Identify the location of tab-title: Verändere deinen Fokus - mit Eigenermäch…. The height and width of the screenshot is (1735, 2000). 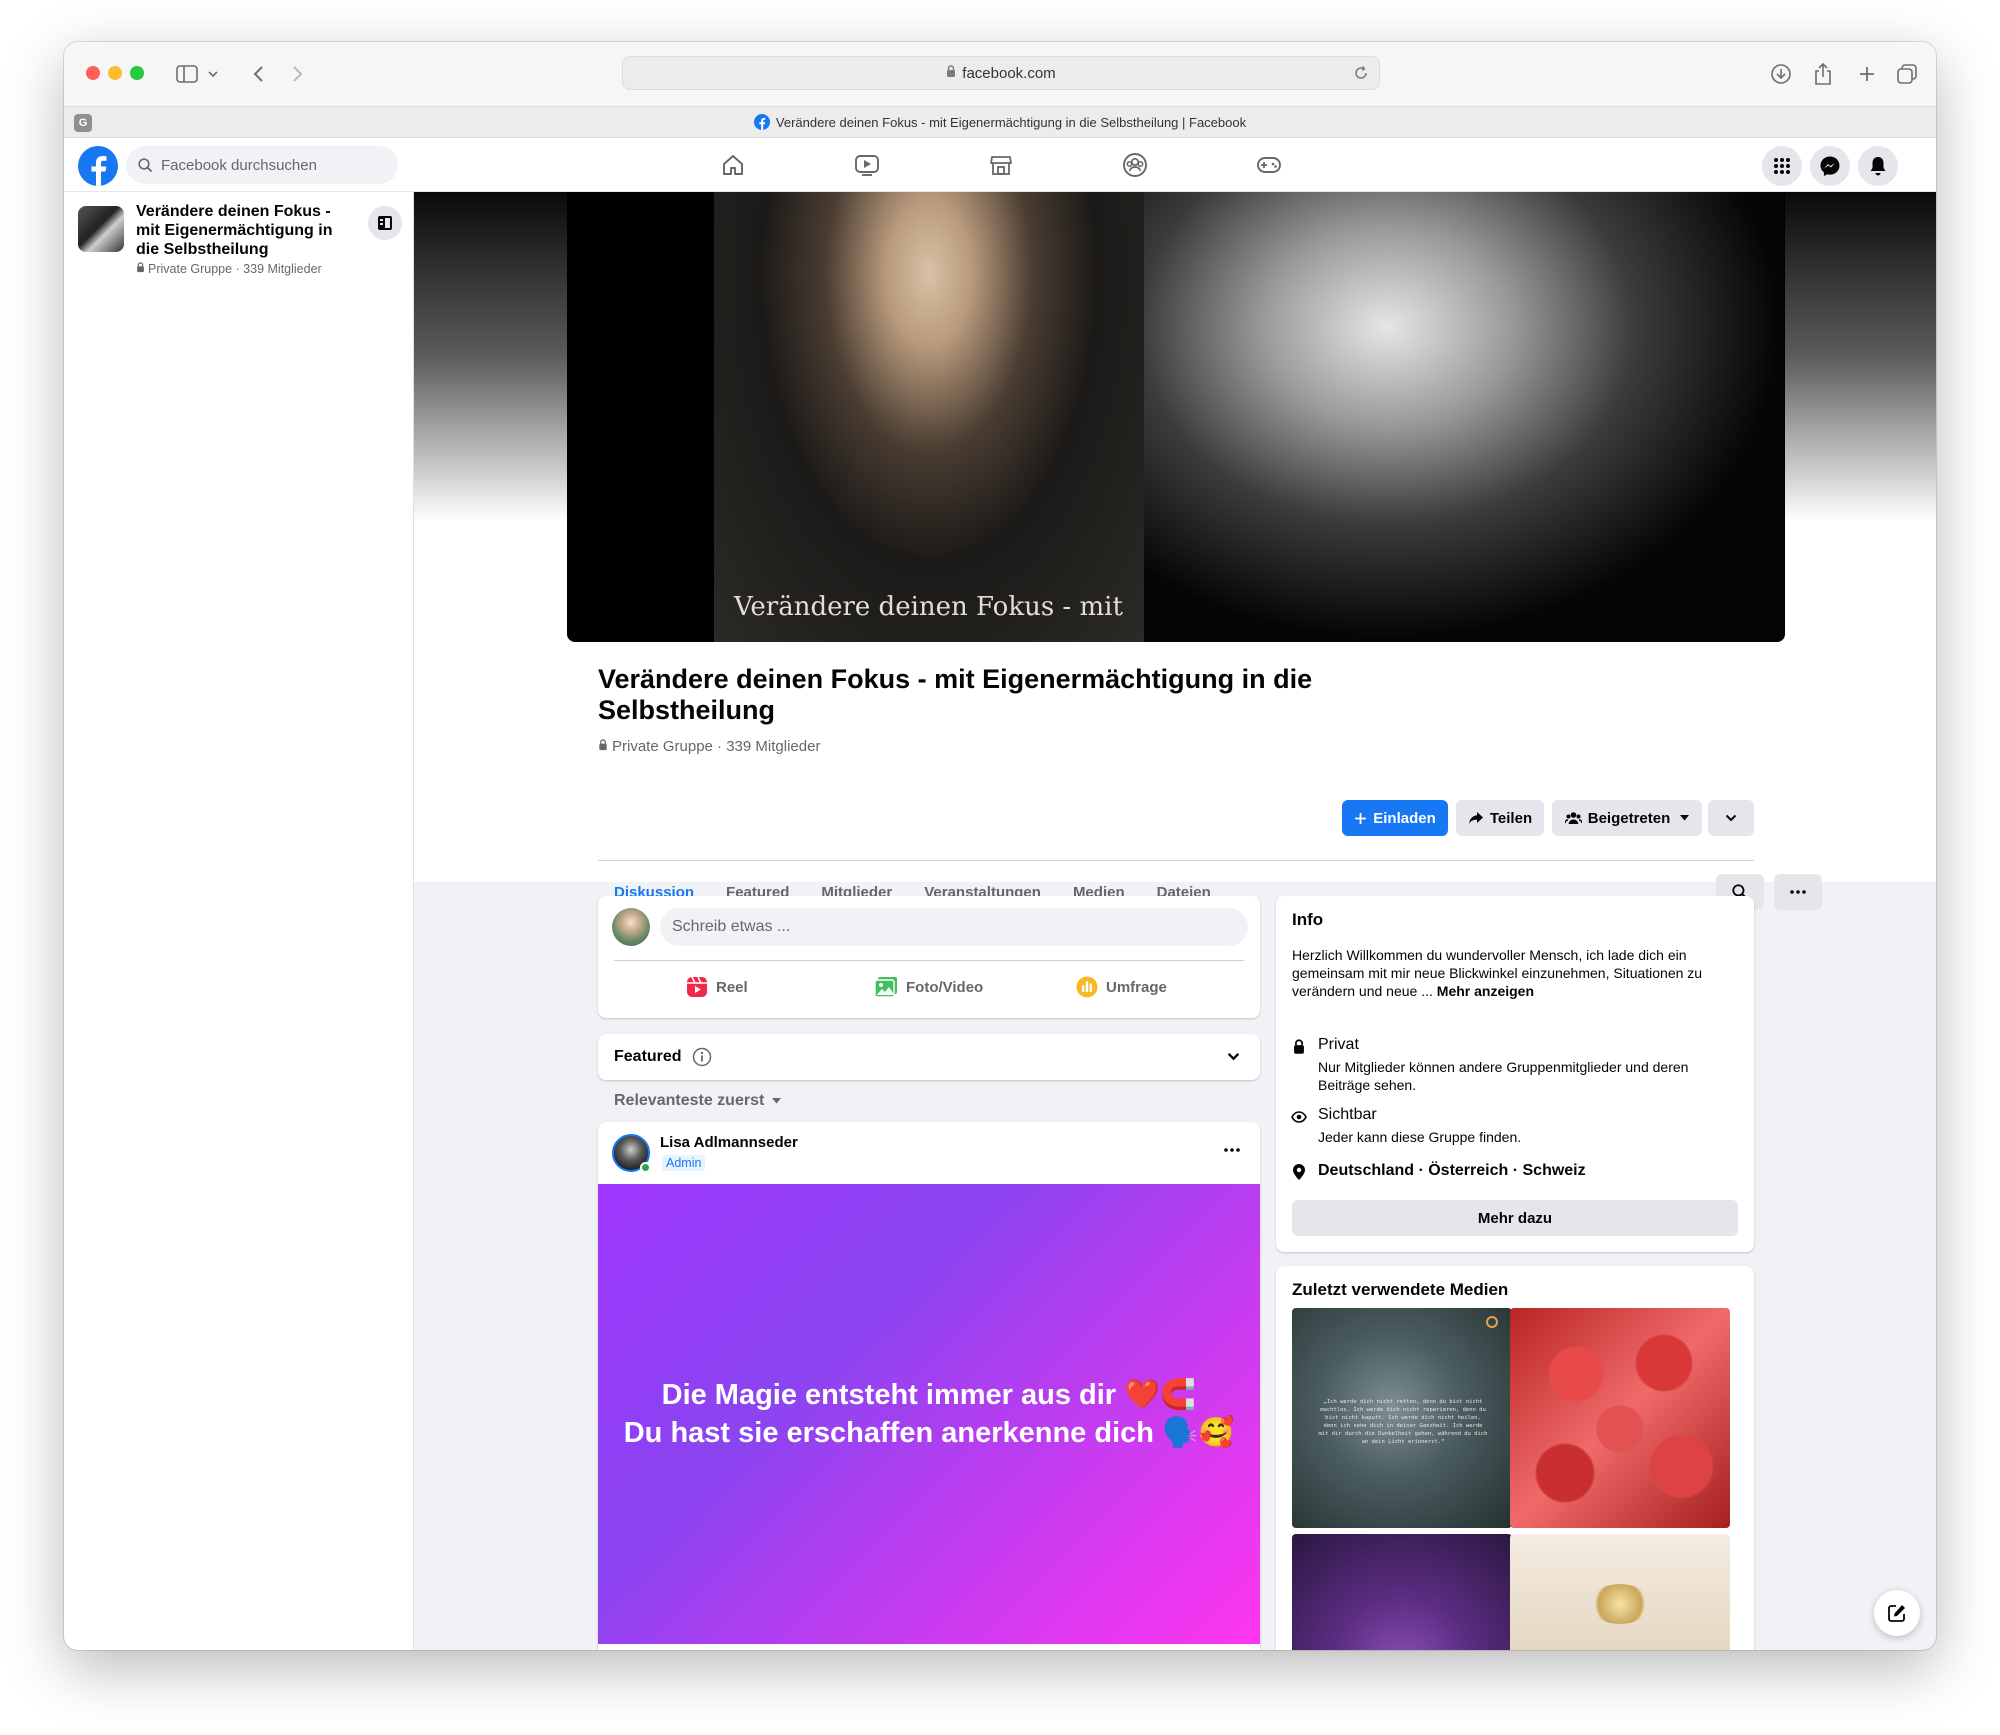
(1011, 122).